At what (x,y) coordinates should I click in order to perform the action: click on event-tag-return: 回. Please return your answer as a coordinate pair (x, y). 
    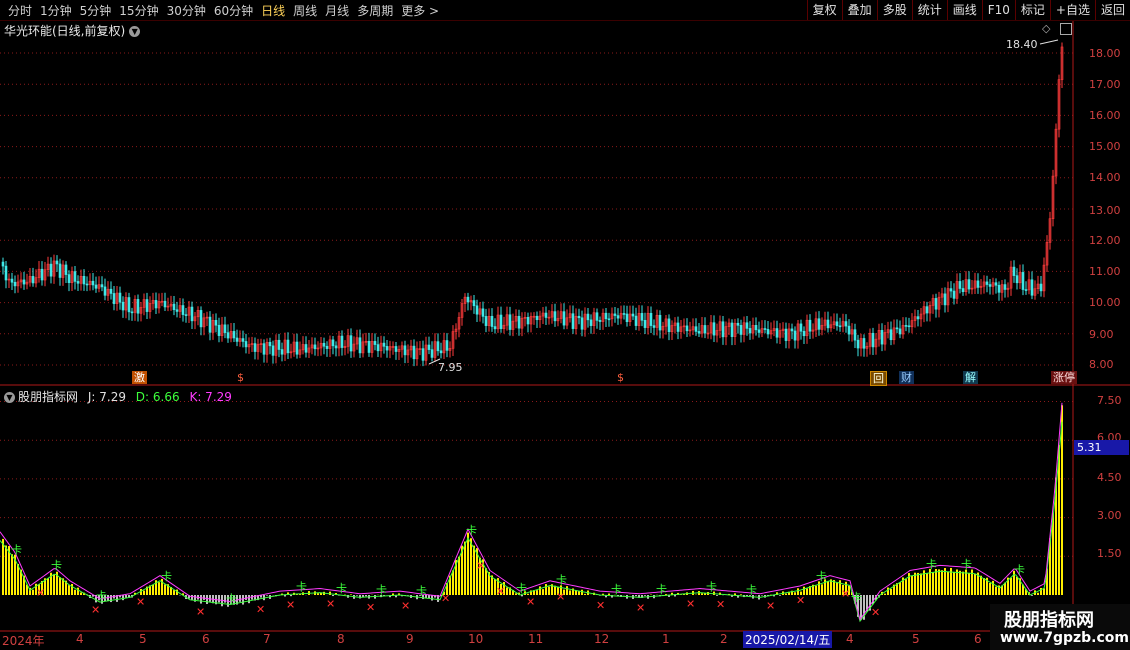
    Looking at the image, I should click on (878, 378).